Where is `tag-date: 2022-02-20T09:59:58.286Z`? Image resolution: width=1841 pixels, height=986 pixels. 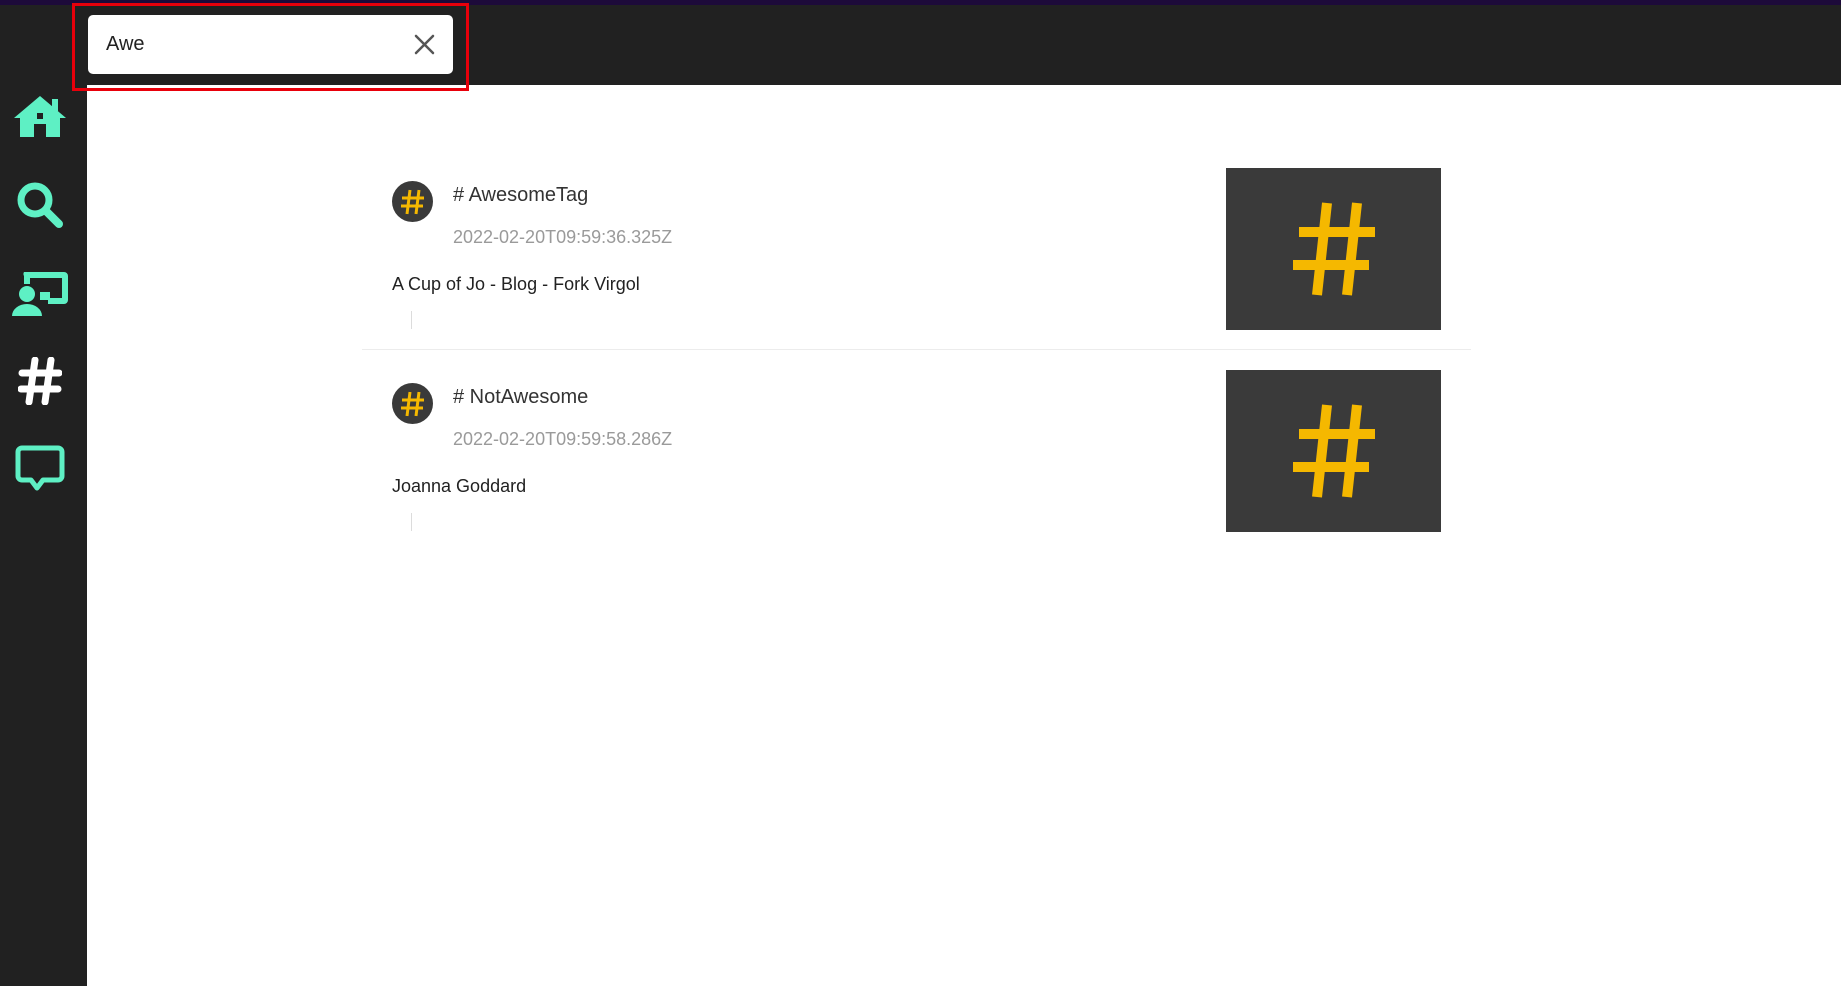 tag-date: 2022-02-20T09:59:58.286Z is located at coordinates (563, 439).